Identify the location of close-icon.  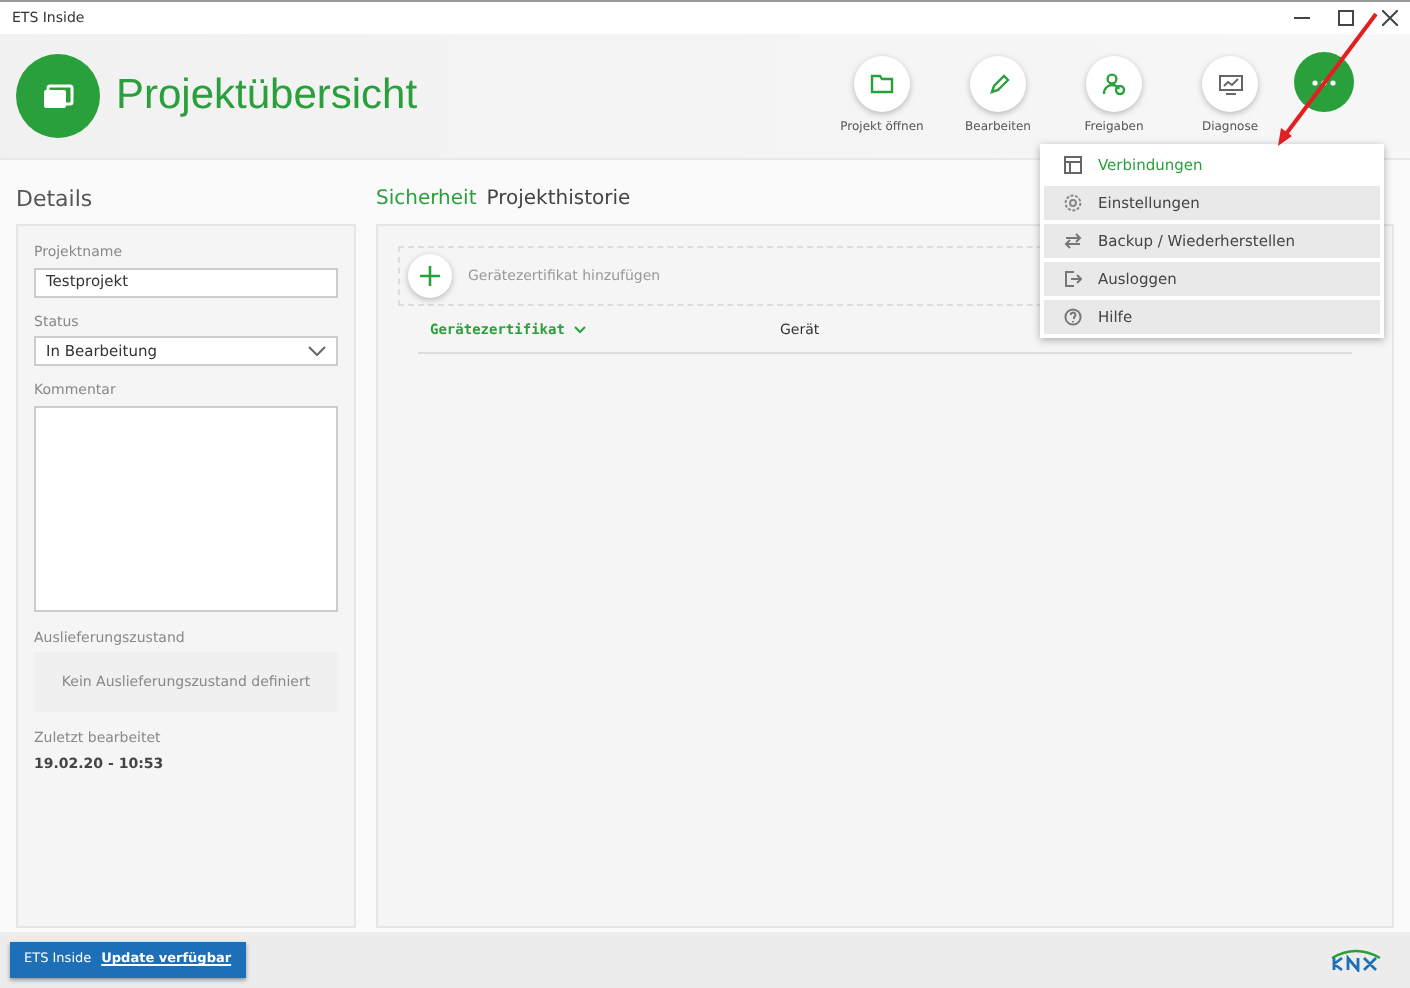
(1390, 18).